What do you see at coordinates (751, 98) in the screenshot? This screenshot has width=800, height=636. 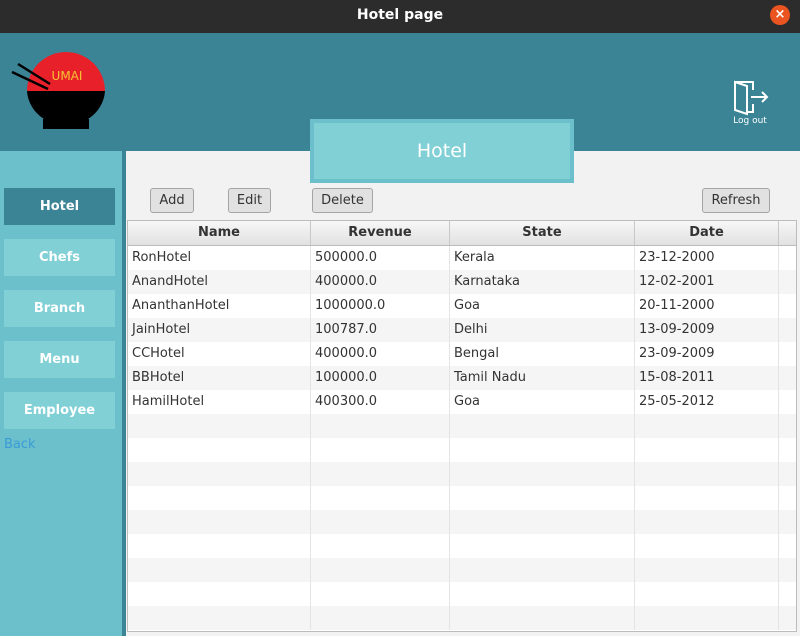 I see `logout-icon` at bounding box center [751, 98].